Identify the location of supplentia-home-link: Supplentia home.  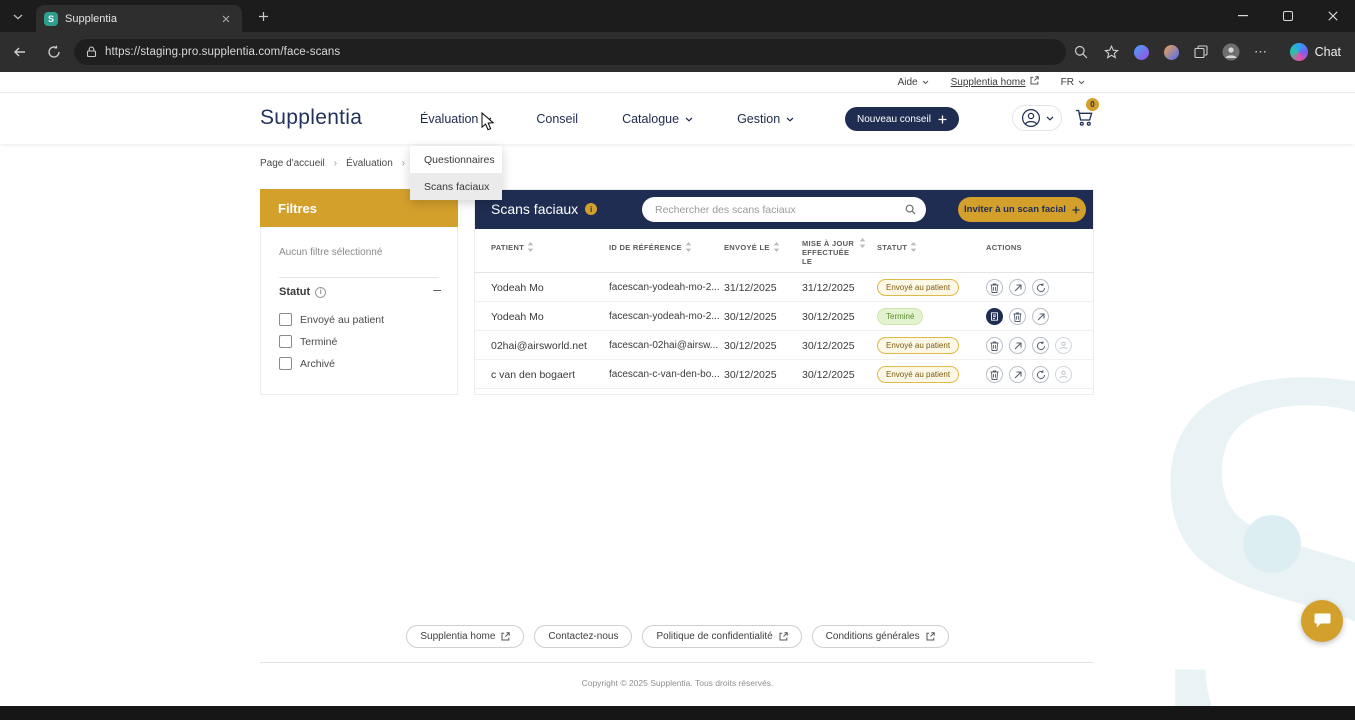
(995, 82).